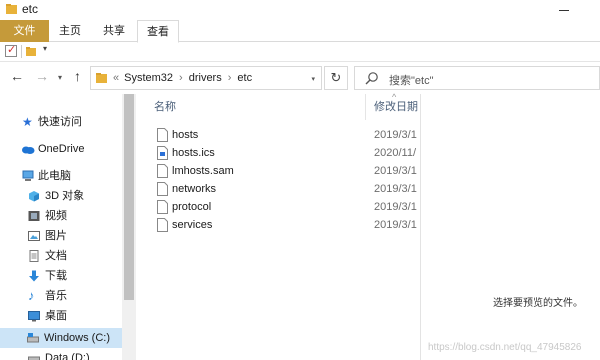  What do you see at coordinates (70, 31) in the screenshot?
I see `tab-home: 主页` at bounding box center [70, 31].